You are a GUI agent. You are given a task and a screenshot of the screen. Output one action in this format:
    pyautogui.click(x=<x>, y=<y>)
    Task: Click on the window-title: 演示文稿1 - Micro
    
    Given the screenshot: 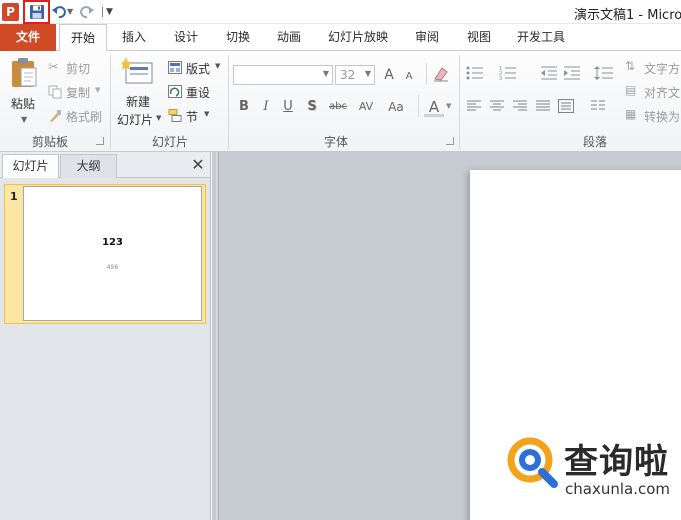 What is the action you would take?
    pyautogui.click(x=627, y=15)
    